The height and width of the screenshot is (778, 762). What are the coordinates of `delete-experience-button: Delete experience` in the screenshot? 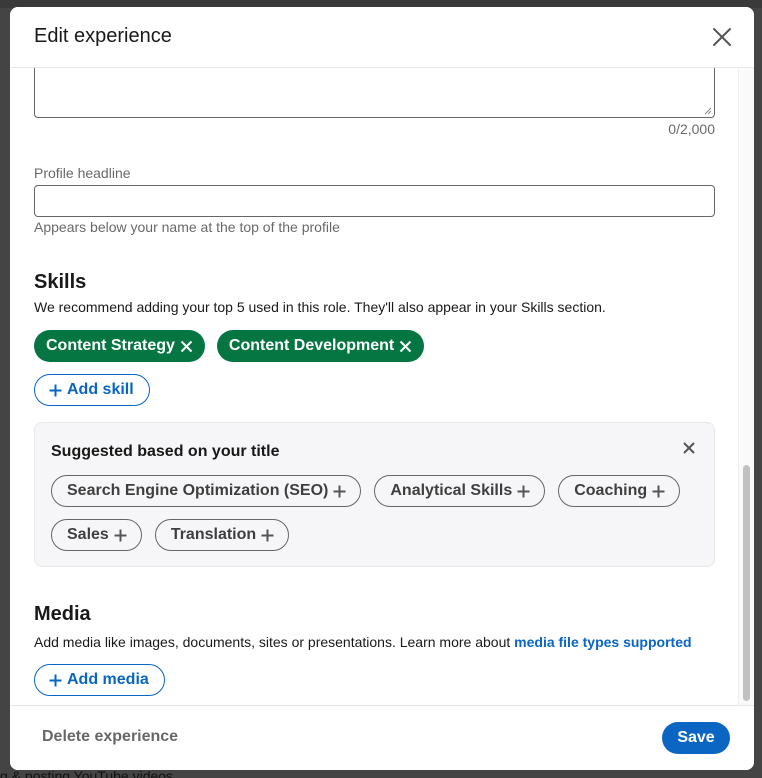 It's located at (110, 737).